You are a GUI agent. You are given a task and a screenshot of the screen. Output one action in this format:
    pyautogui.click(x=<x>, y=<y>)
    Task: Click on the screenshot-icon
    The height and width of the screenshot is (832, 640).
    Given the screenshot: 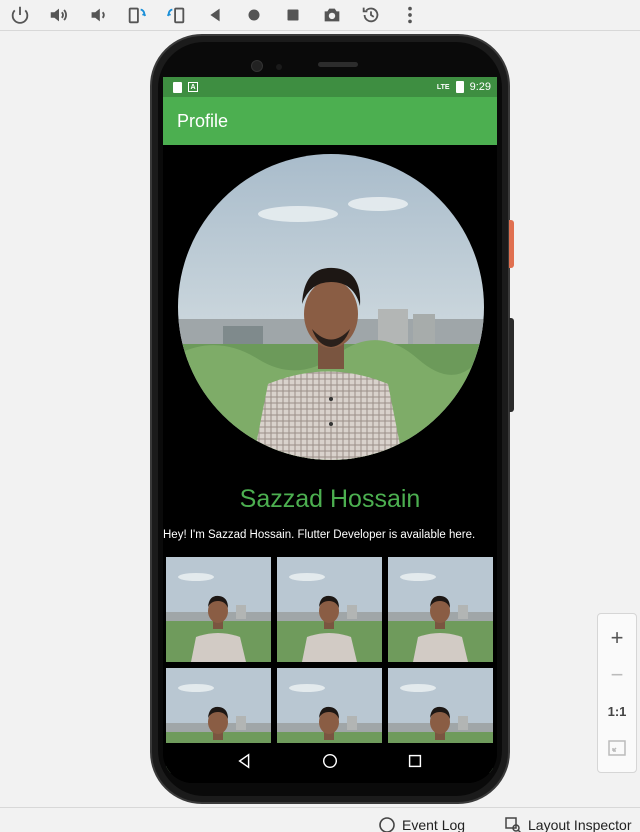 What is the action you would take?
    pyautogui.click(x=331, y=15)
    